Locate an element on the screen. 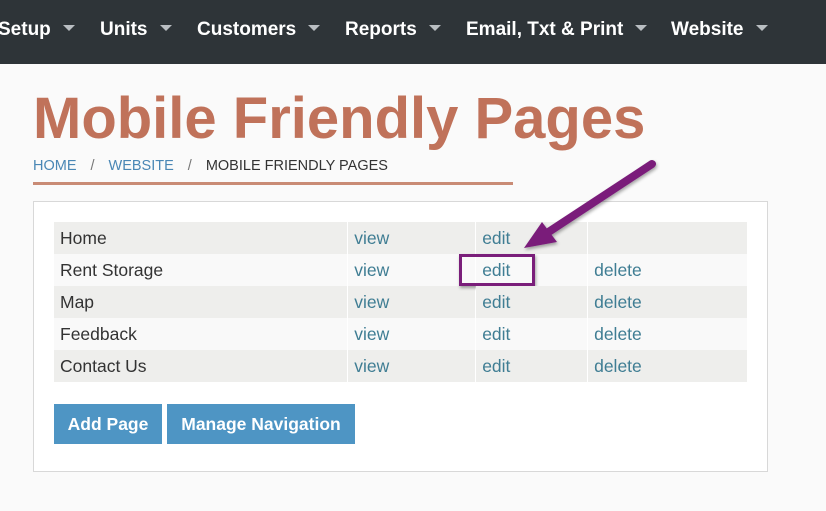 This screenshot has width=826, height=511. nav-item-label: Reports is located at coordinates (381, 29).